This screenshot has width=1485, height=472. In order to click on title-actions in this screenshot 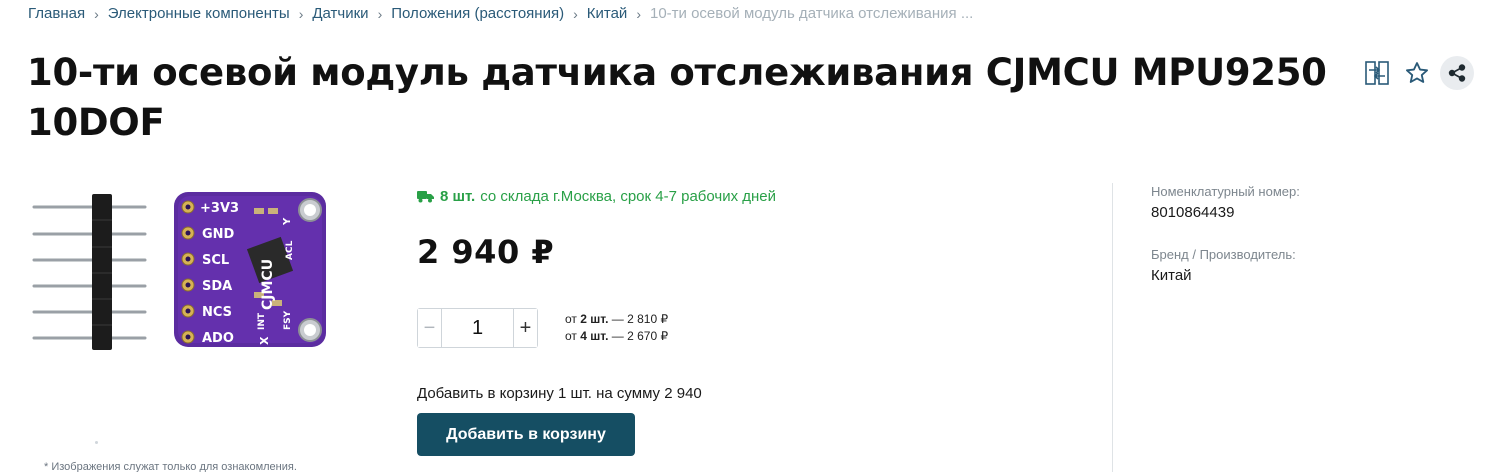, I will do `click(1417, 73)`.